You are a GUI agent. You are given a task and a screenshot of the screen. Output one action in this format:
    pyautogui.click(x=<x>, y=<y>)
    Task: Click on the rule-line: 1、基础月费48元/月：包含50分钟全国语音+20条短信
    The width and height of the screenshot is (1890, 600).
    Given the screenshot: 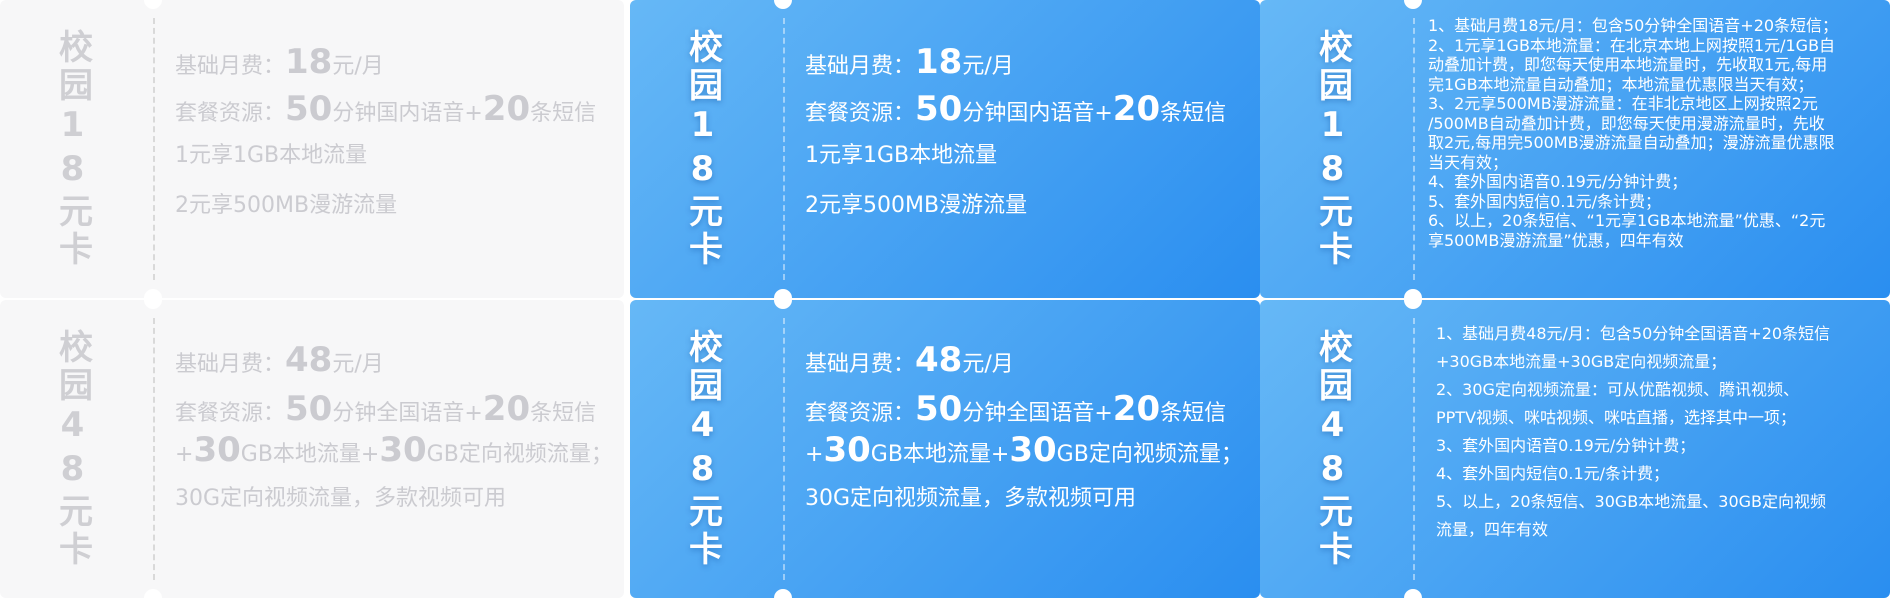 What is the action you would take?
    pyautogui.click(x=1633, y=333)
    